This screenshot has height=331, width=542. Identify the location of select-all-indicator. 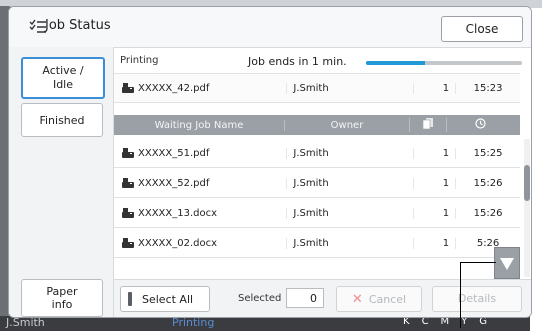
(130, 299).